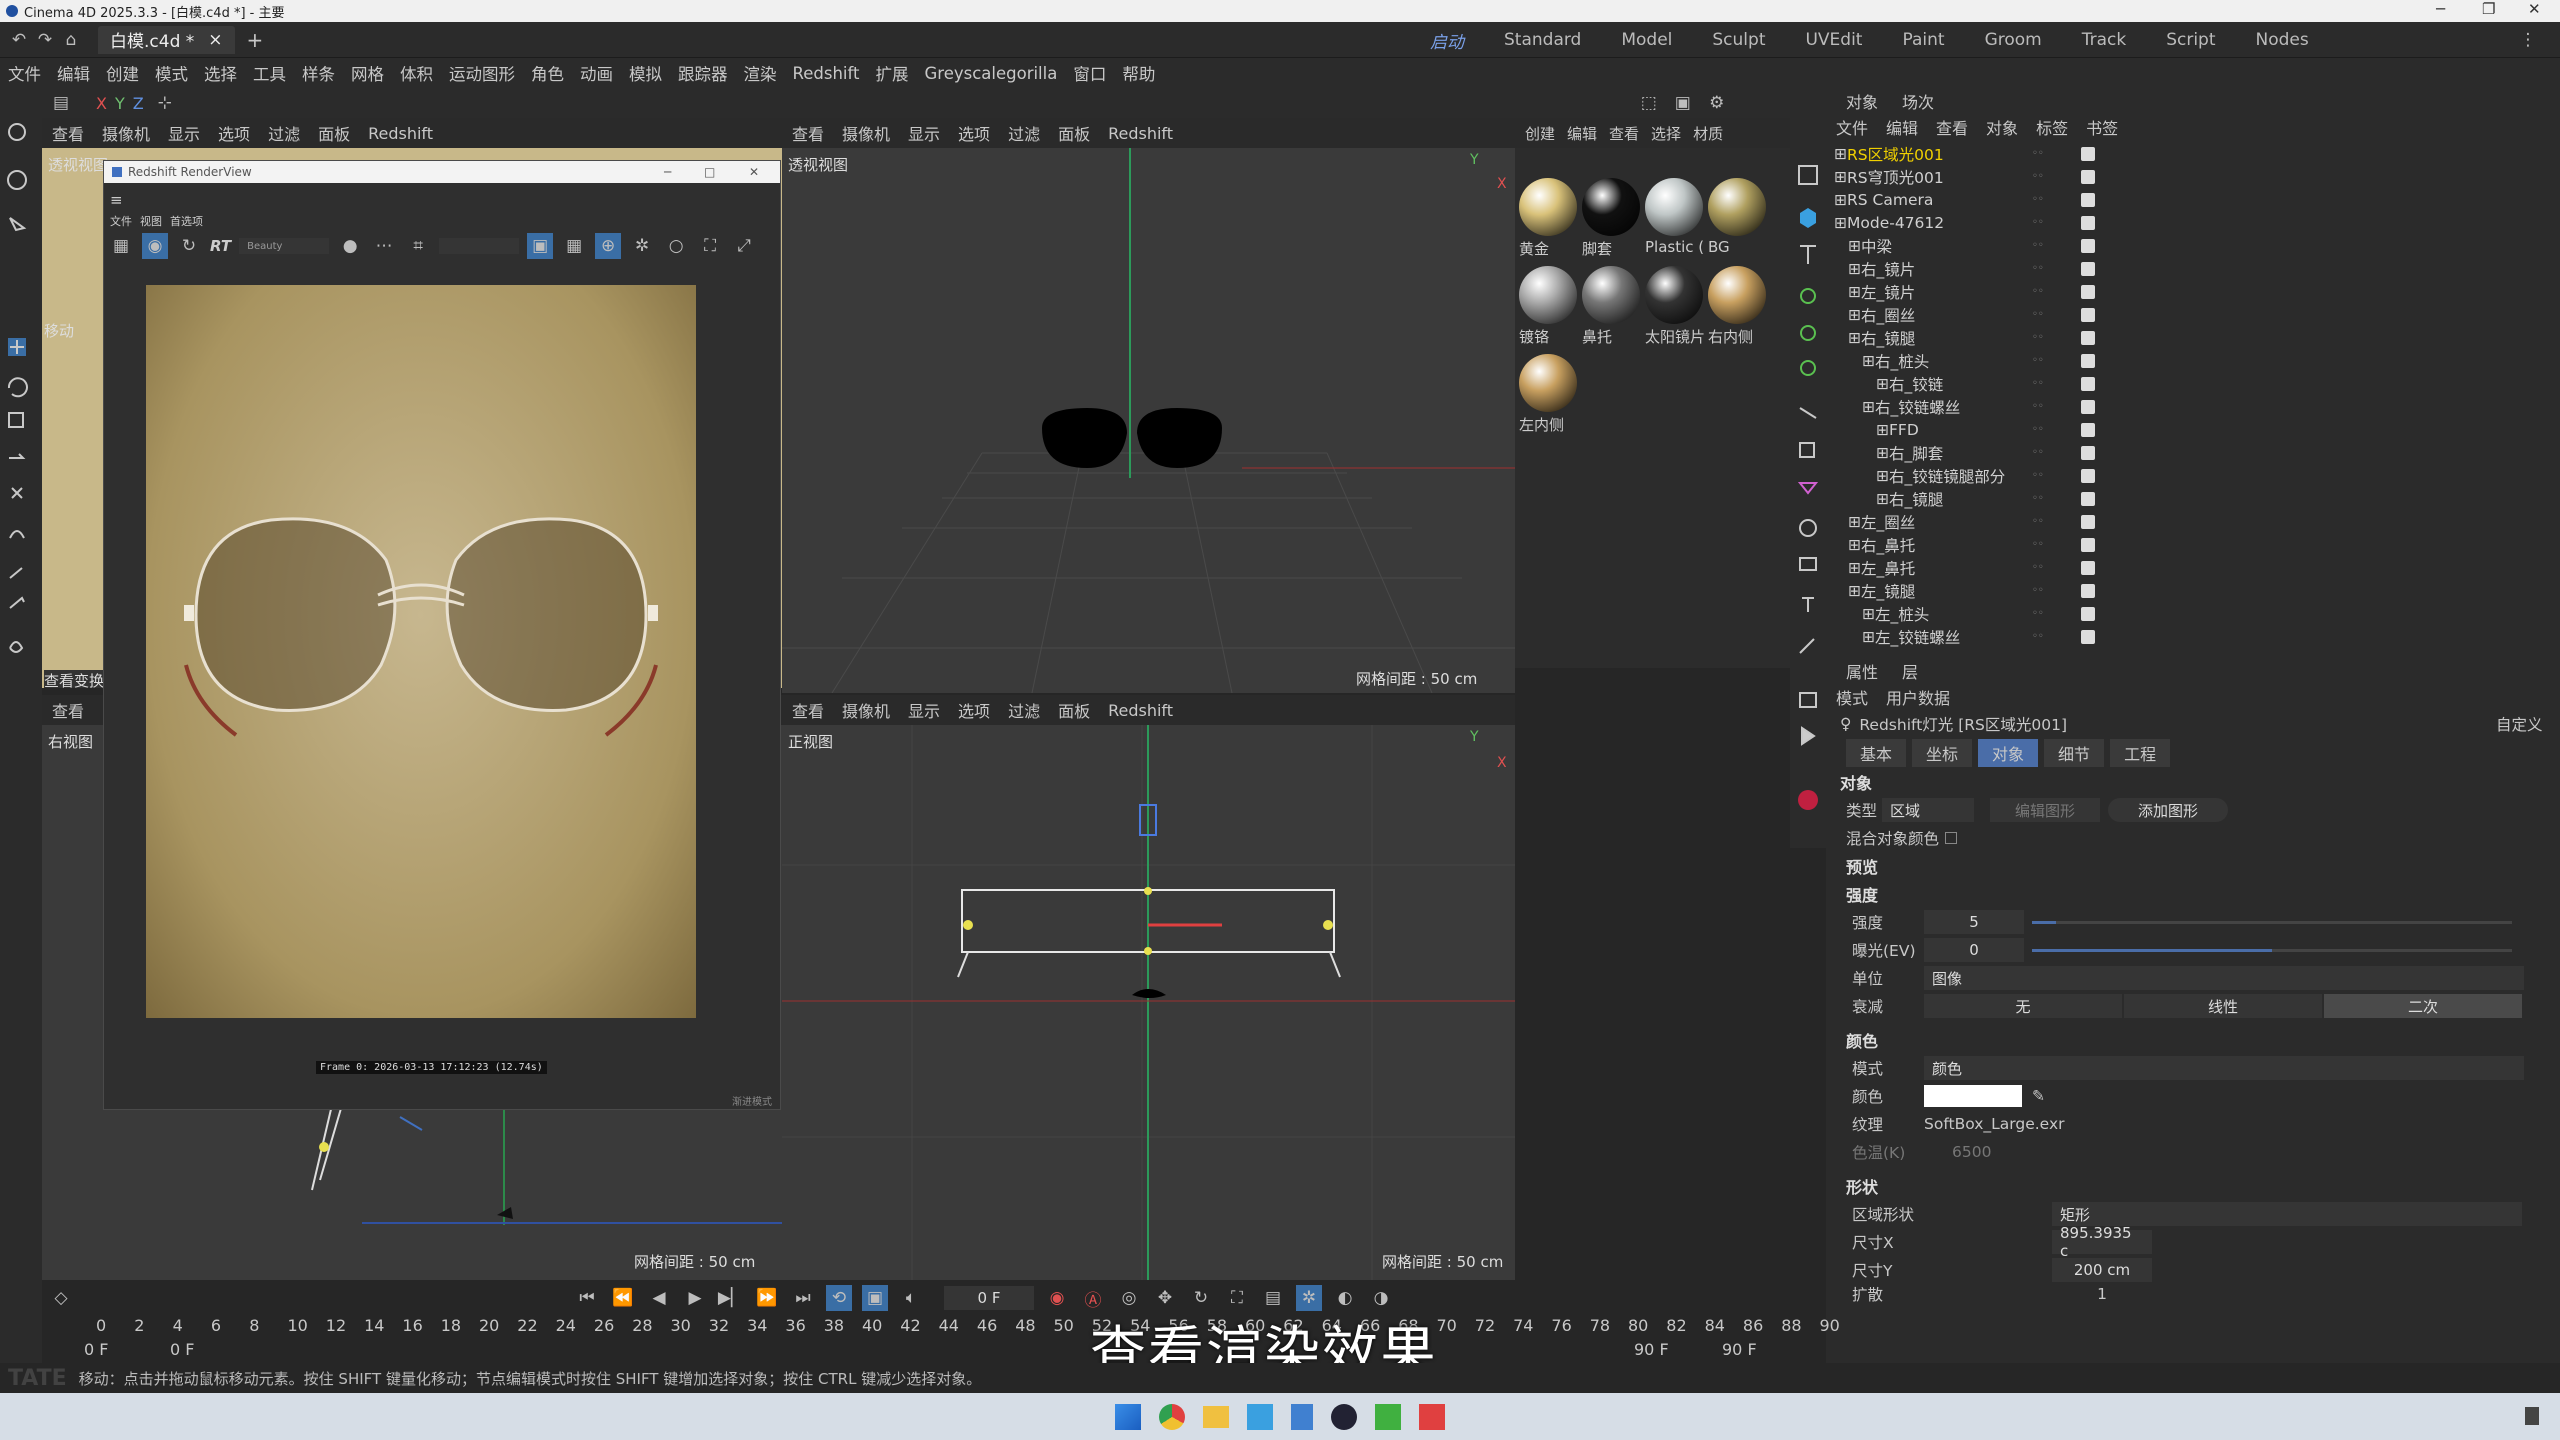 This screenshot has width=2560, height=1440. Describe the element at coordinates (1582, 133) in the screenshot. I see `material-menu-item: 编辑` at that location.